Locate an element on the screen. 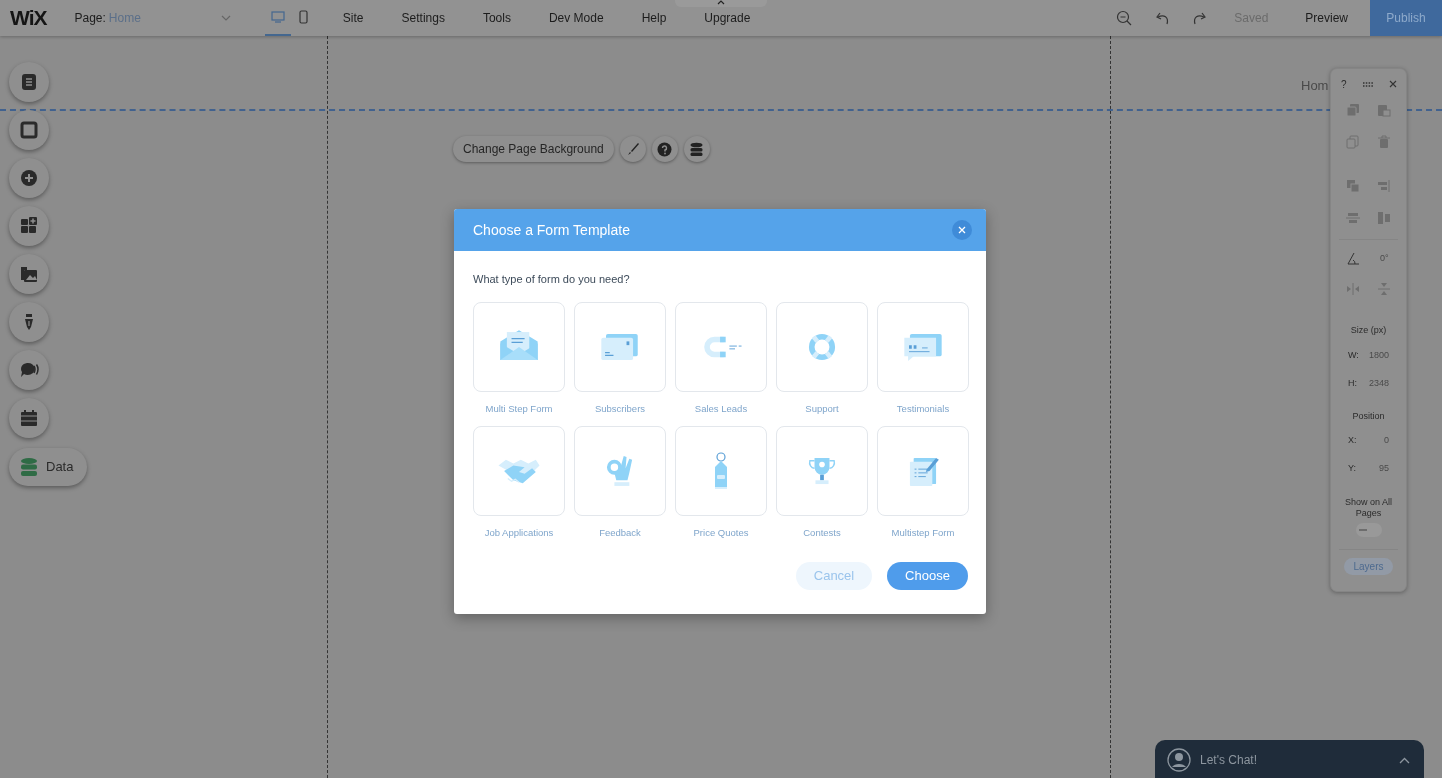  template-label: Feedback is located at coordinates (620, 532).